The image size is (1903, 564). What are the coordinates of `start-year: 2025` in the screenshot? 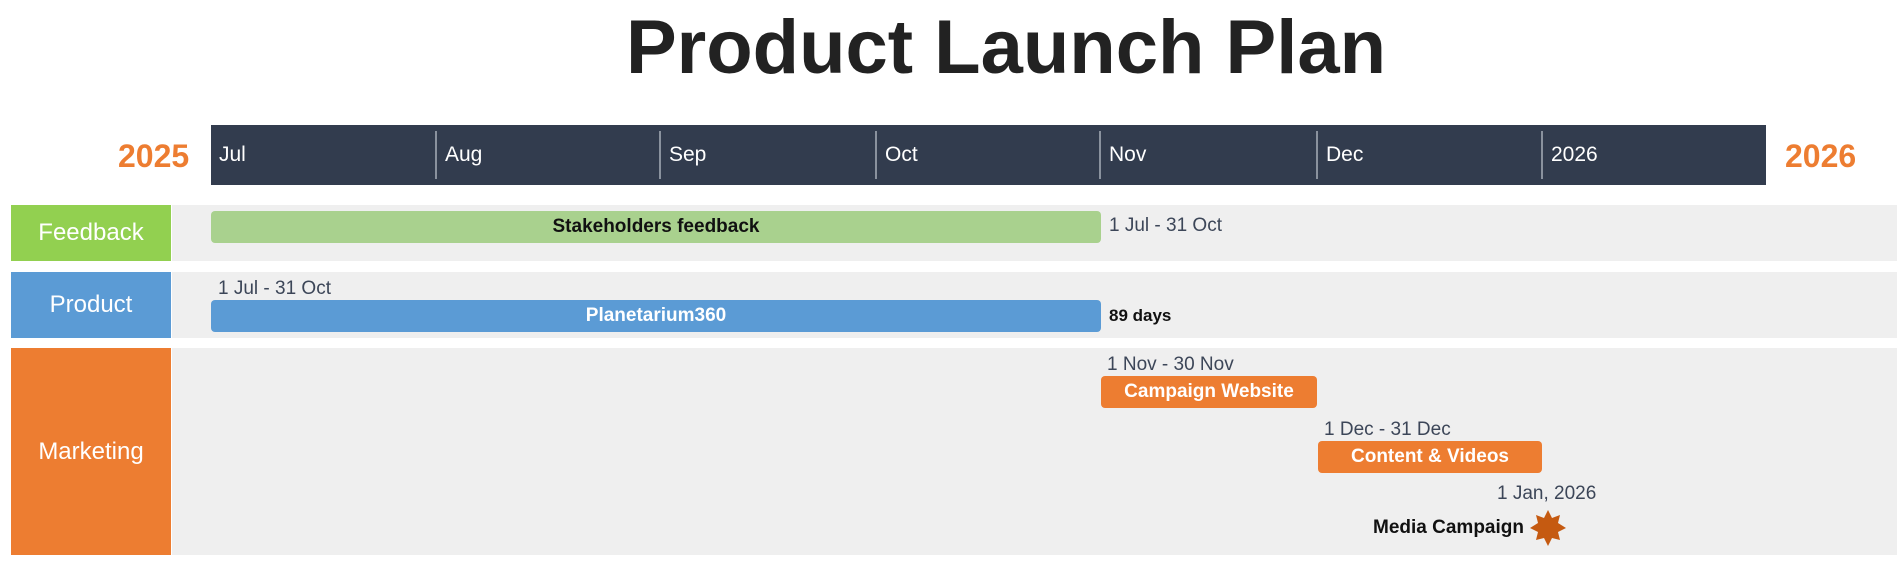 It's located at (154, 156).